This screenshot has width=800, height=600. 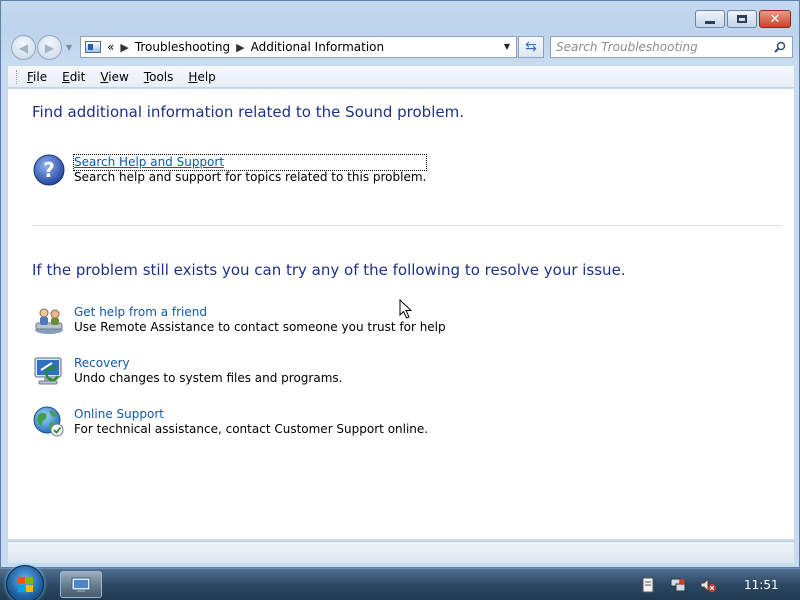 What do you see at coordinates (159, 77) in the screenshot?
I see `menu-tools: Tools` at bounding box center [159, 77].